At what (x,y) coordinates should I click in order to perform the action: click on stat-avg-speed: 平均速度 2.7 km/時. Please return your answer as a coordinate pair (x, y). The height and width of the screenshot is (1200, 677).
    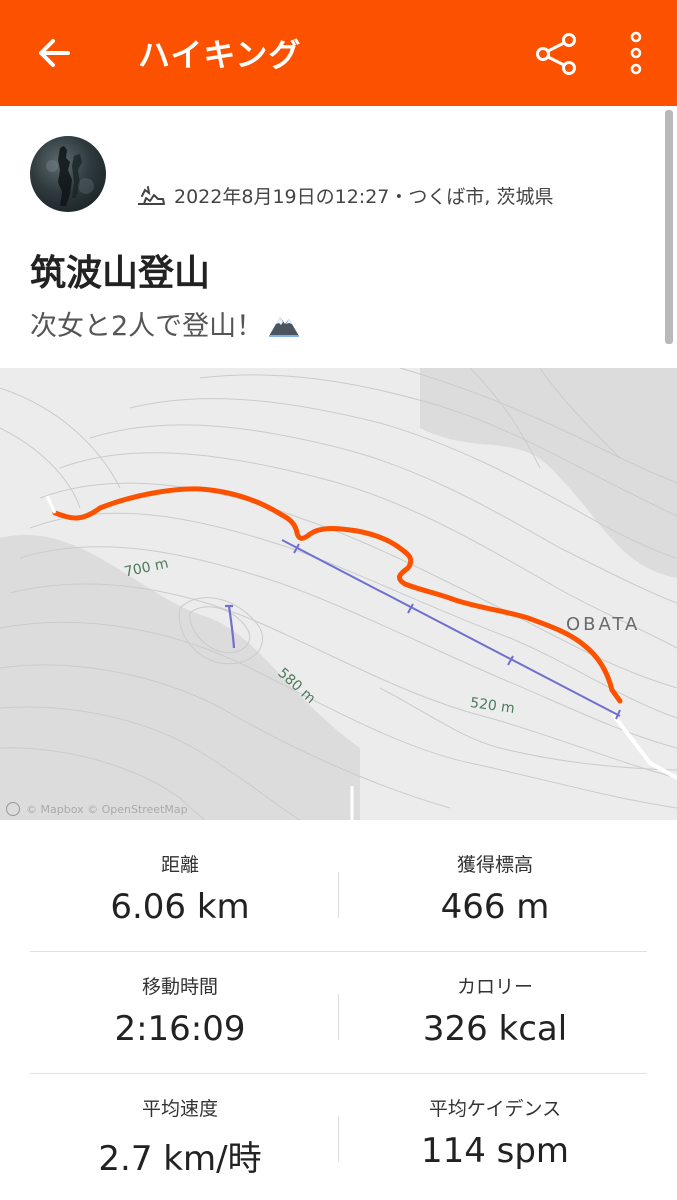
    Looking at the image, I should click on (180, 1137).